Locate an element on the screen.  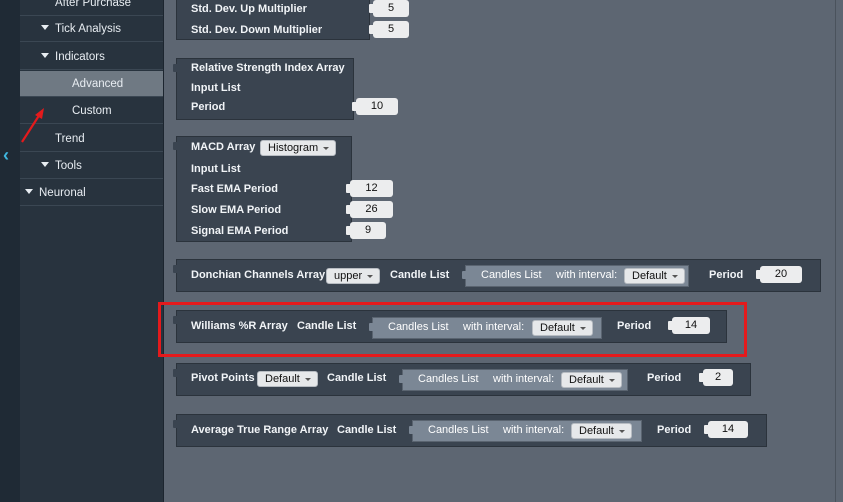
donchian-candle-label: Candle List is located at coordinates (420, 275).